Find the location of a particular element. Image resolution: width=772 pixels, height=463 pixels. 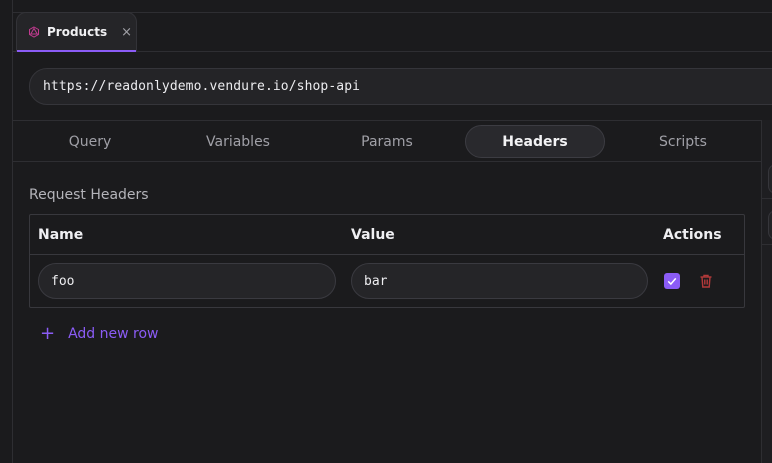

header-name-input is located at coordinates (187, 281).